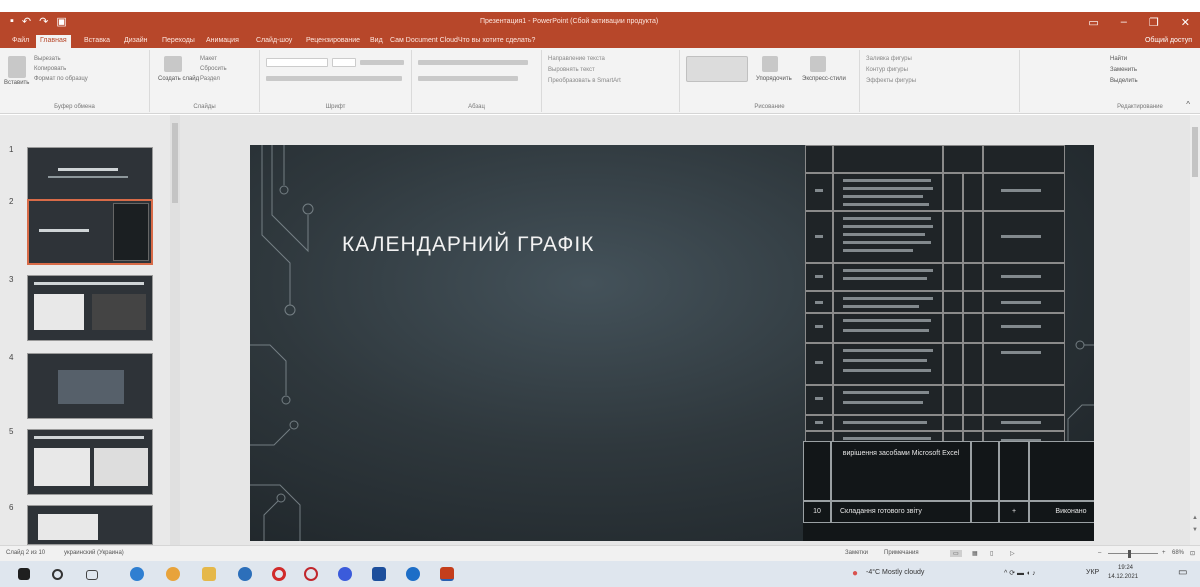  What do you see at coordinates (1195, 330) in the screenshot?
I see `editor-scrollbar: ▲ ▼` at bounding box center [1195, 330].